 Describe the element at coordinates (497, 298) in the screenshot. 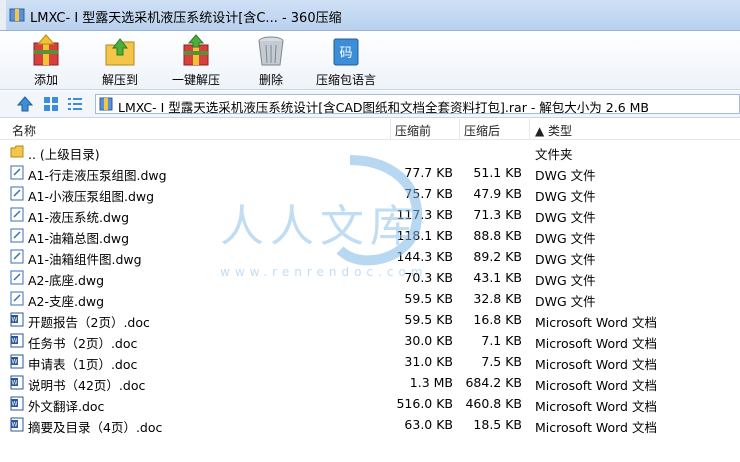

I see `file-packed-size: 32.8 KB` at that location.